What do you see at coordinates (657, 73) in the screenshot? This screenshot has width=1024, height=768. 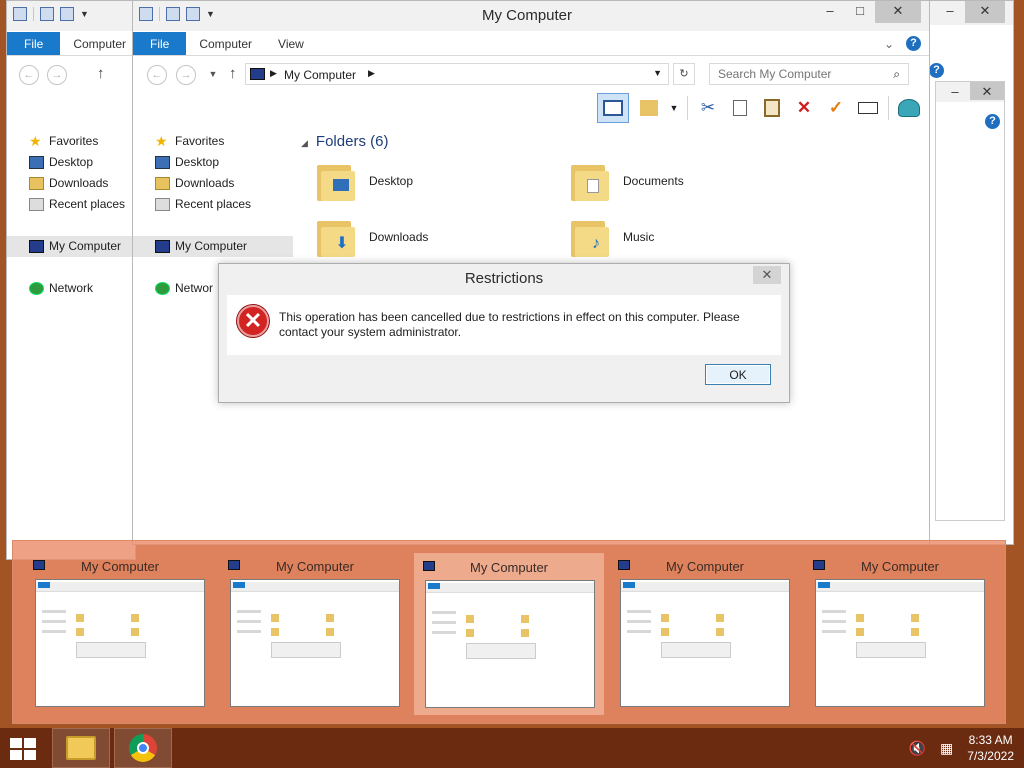 I see `address-dropdown-icon: ▼` at bounding box center [657, 73].